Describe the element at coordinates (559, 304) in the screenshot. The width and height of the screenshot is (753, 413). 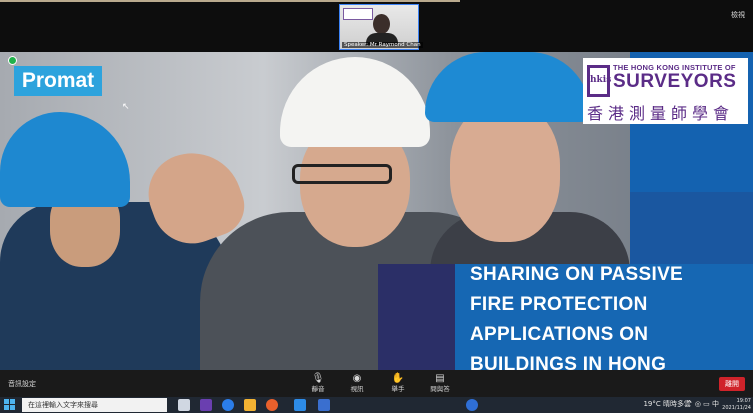
I see `title-line: FIRE PROTECTION` at that location.